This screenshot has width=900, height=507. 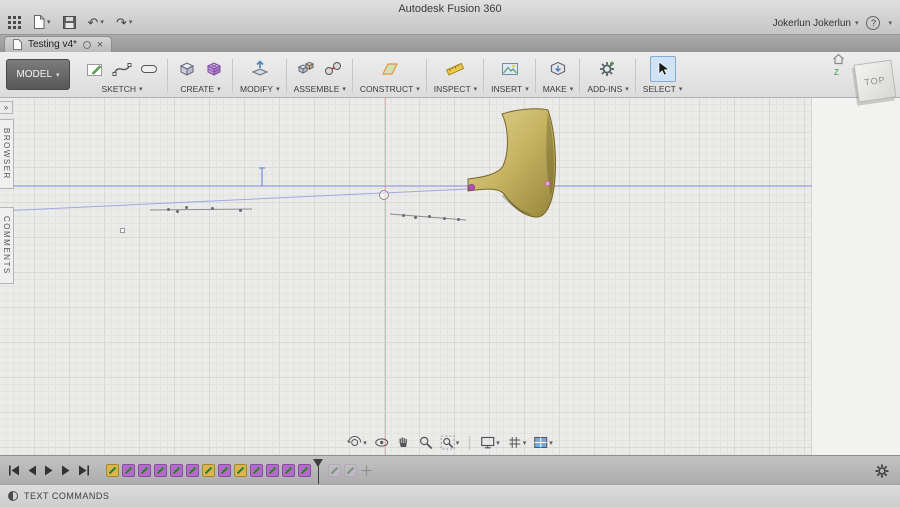 What do you see at coordinates (306, 69) in the screenshot?
I see `new-component-icon` at bounding box center [306, 69].